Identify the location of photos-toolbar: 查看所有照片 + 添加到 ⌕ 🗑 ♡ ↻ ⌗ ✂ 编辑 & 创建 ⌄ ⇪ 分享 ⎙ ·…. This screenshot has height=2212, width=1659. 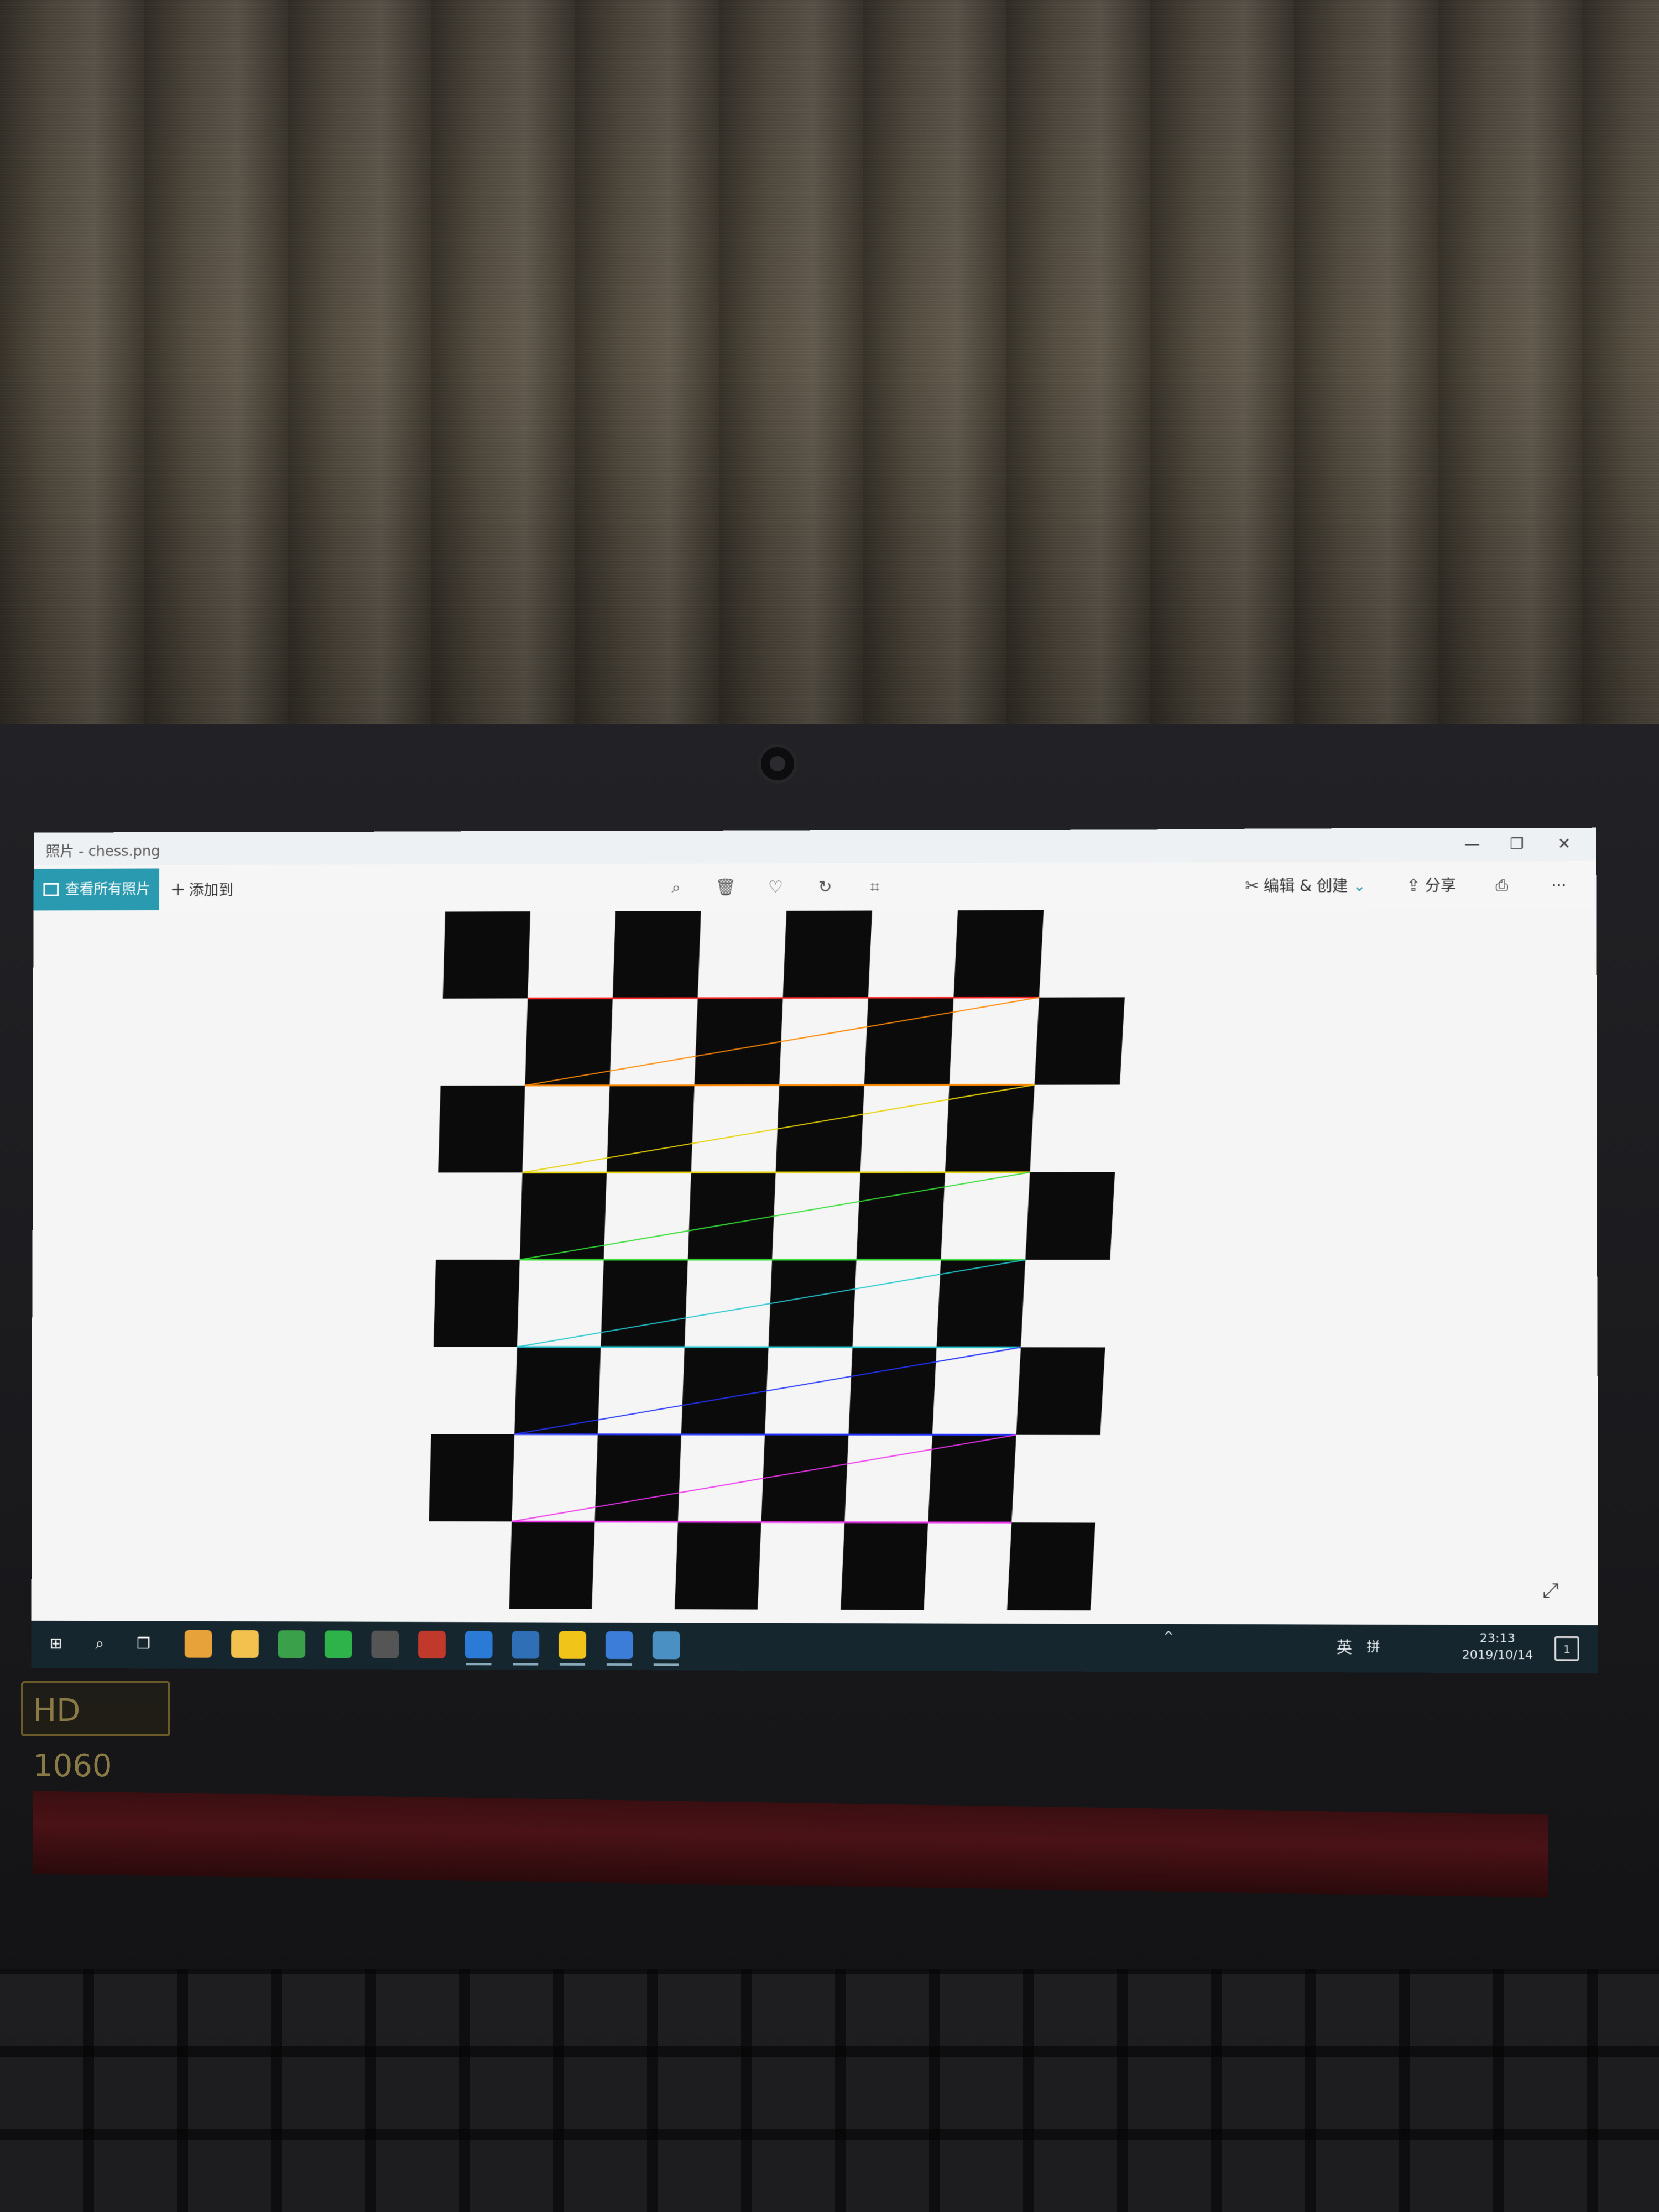
(815, 887).